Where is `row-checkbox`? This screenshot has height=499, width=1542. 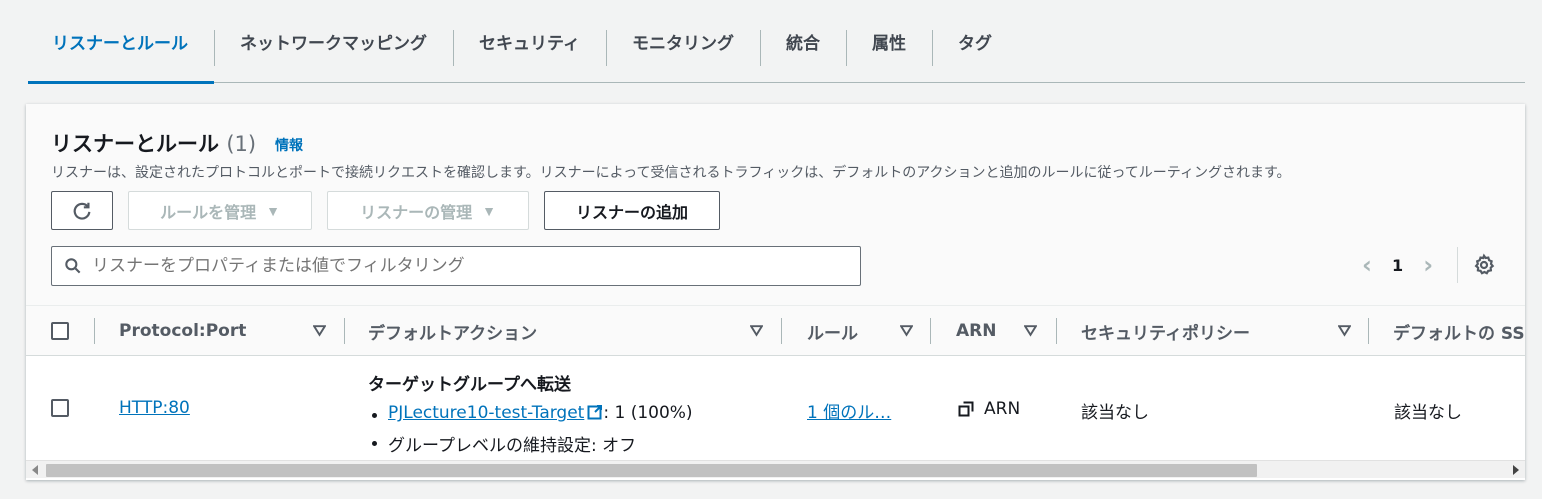
row-checkbox is located at coordinates (60, 408).